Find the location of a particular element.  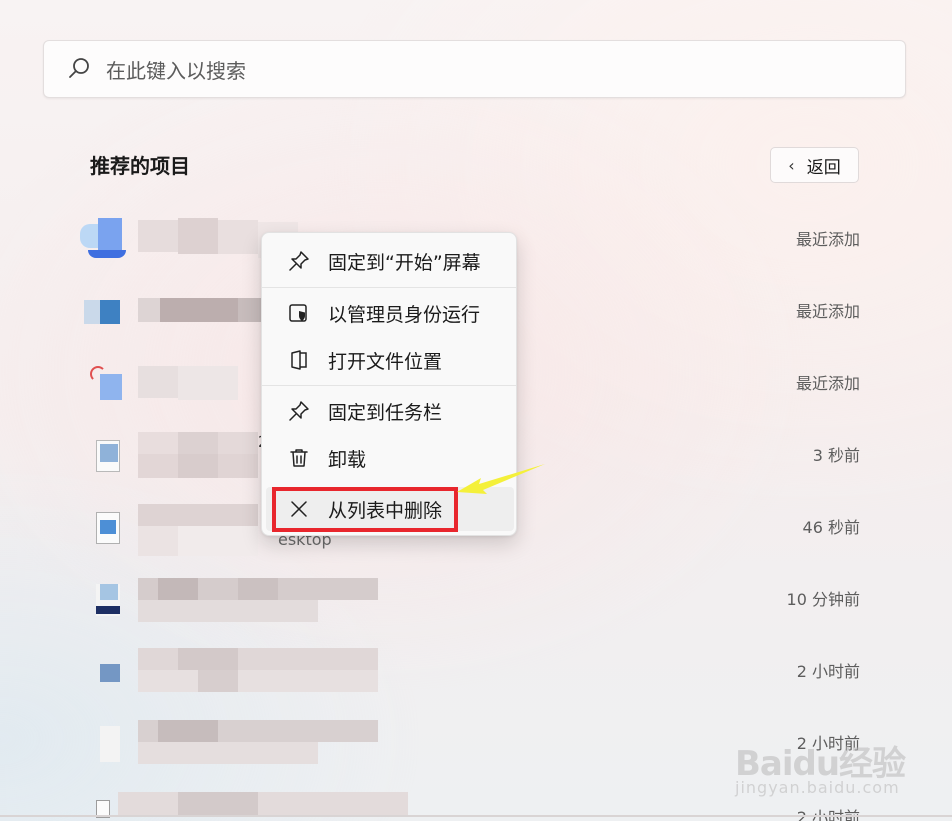

arrow-annotation is located at coordinates (501, 479).